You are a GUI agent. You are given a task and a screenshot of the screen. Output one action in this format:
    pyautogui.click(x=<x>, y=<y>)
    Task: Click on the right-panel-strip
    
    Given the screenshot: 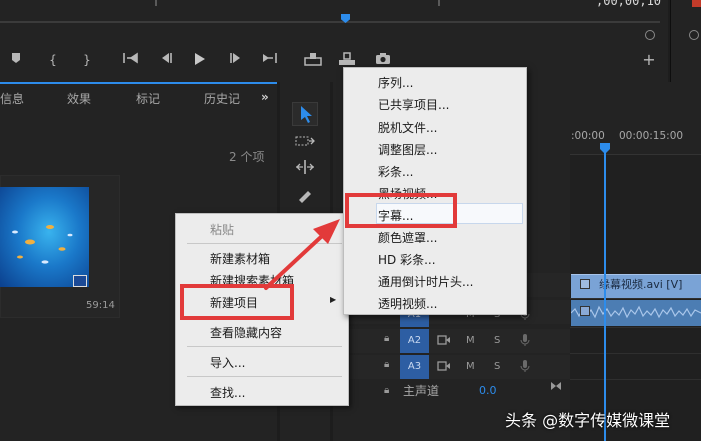 What is the action you would take?
    pyautogui.click(x=685, y=41)
    